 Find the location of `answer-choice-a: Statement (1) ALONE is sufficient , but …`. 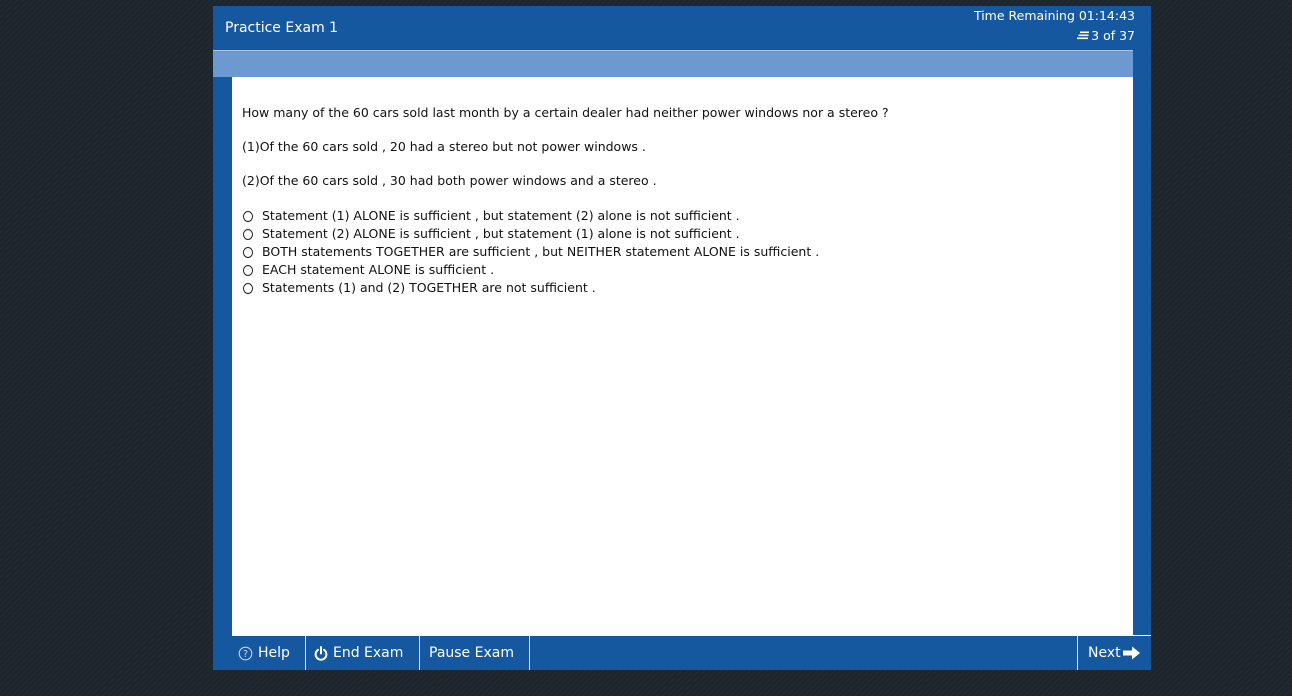

answer-choice-a: Statement (1) ALONE is sufficient , but … is located at coordinates (530, 216).